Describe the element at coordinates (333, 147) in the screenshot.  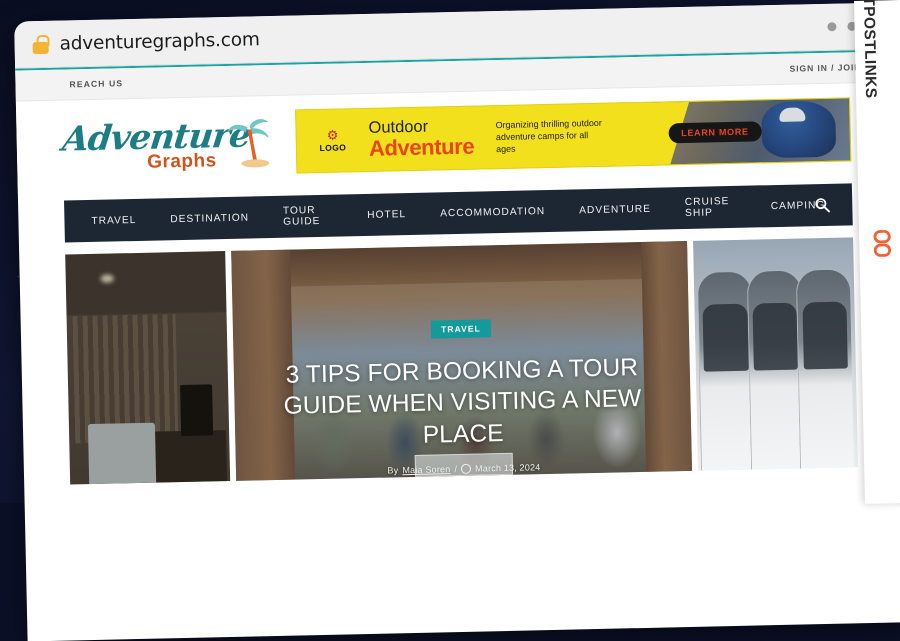
I see `ad-logo-label: LOGO` at that location.